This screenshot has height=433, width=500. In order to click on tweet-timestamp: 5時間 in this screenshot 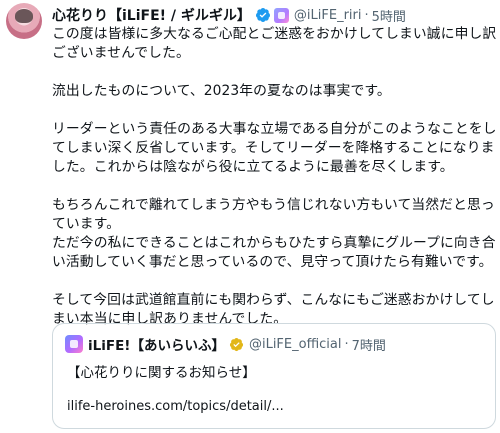, I will do `click(389, 15)`.